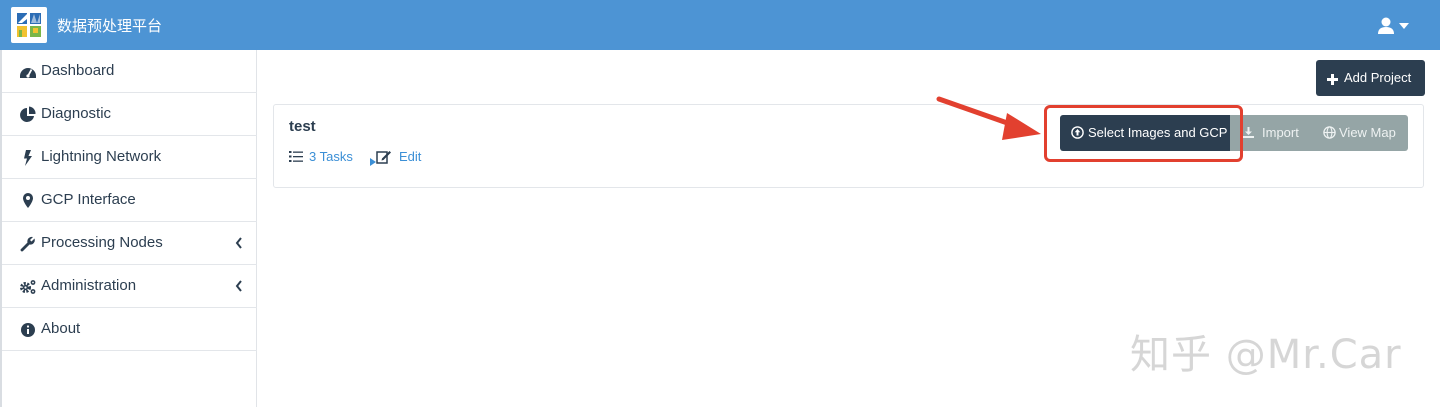 The image size is (1440, 407). I want to click on tasks-count-label: 3 Tasks, so click(331, 156).